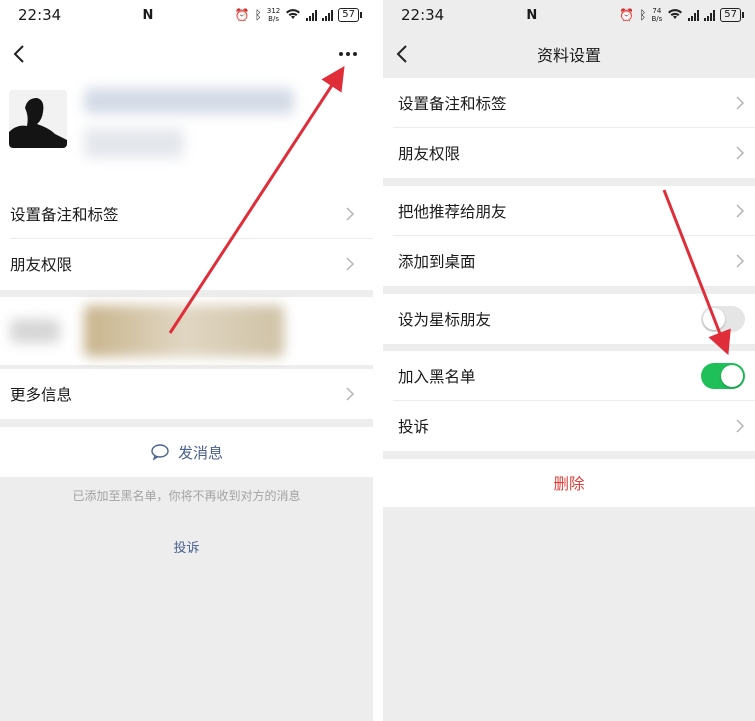  I want to click on navigation-bar, so click(186, 54).